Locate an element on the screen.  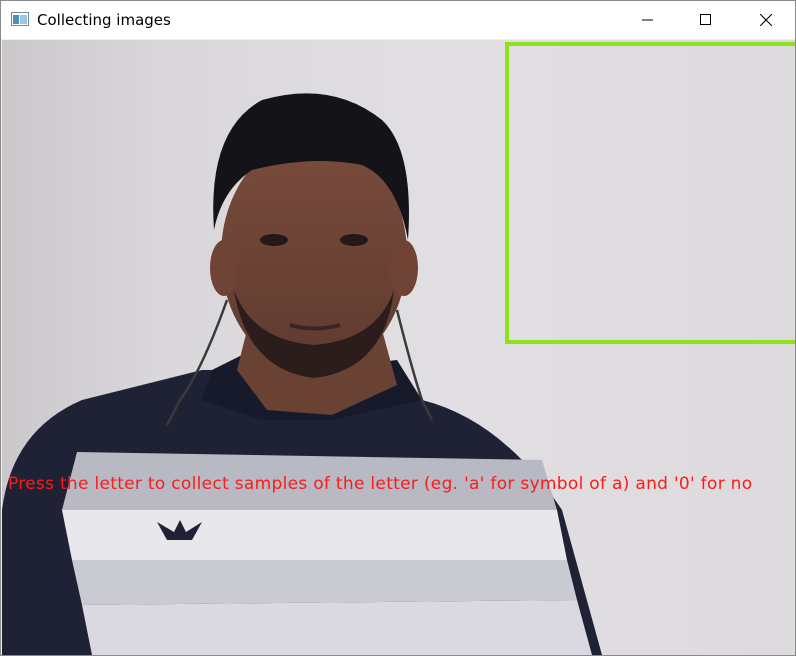
maximize-icon is located at coordinates (705, 19).